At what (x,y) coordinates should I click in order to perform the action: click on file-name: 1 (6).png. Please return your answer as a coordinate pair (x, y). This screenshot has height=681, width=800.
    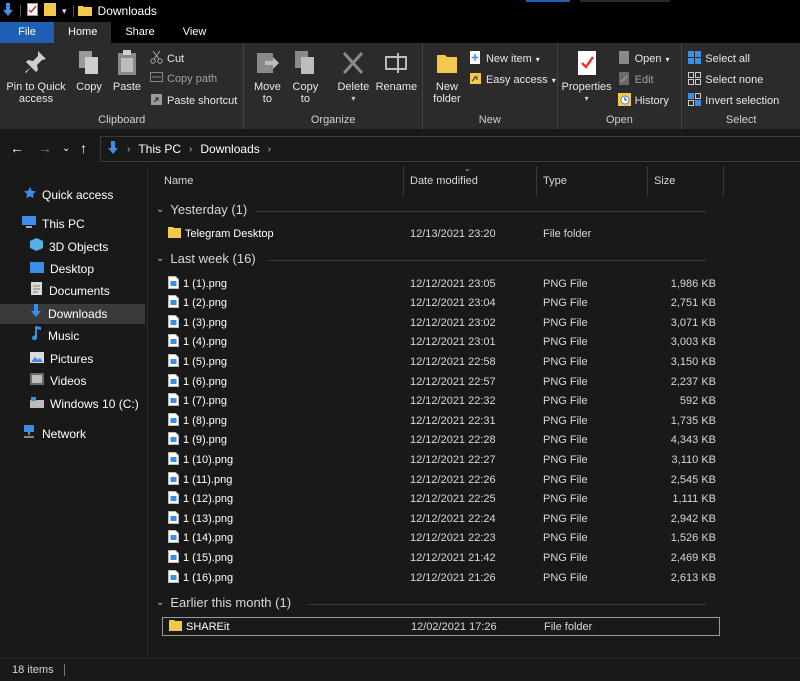
    Looking at the image, I should click on (205, 381).